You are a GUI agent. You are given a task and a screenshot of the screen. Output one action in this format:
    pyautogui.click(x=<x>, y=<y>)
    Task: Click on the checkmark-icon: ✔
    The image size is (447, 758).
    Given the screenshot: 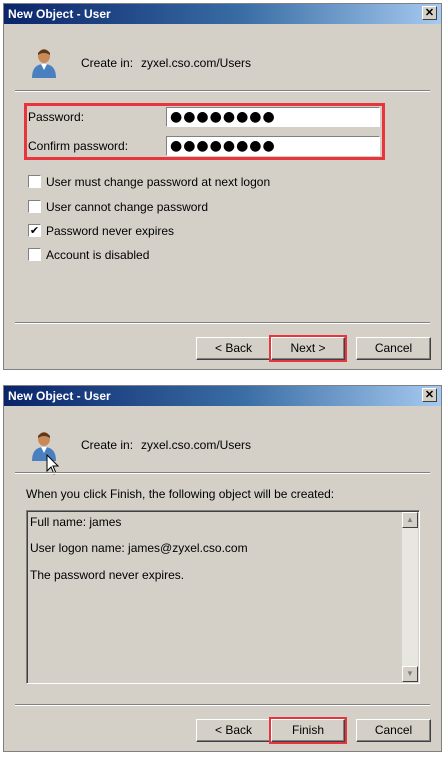 What is the action you would take?
    pyautogui.click(x=34, y=230)
    